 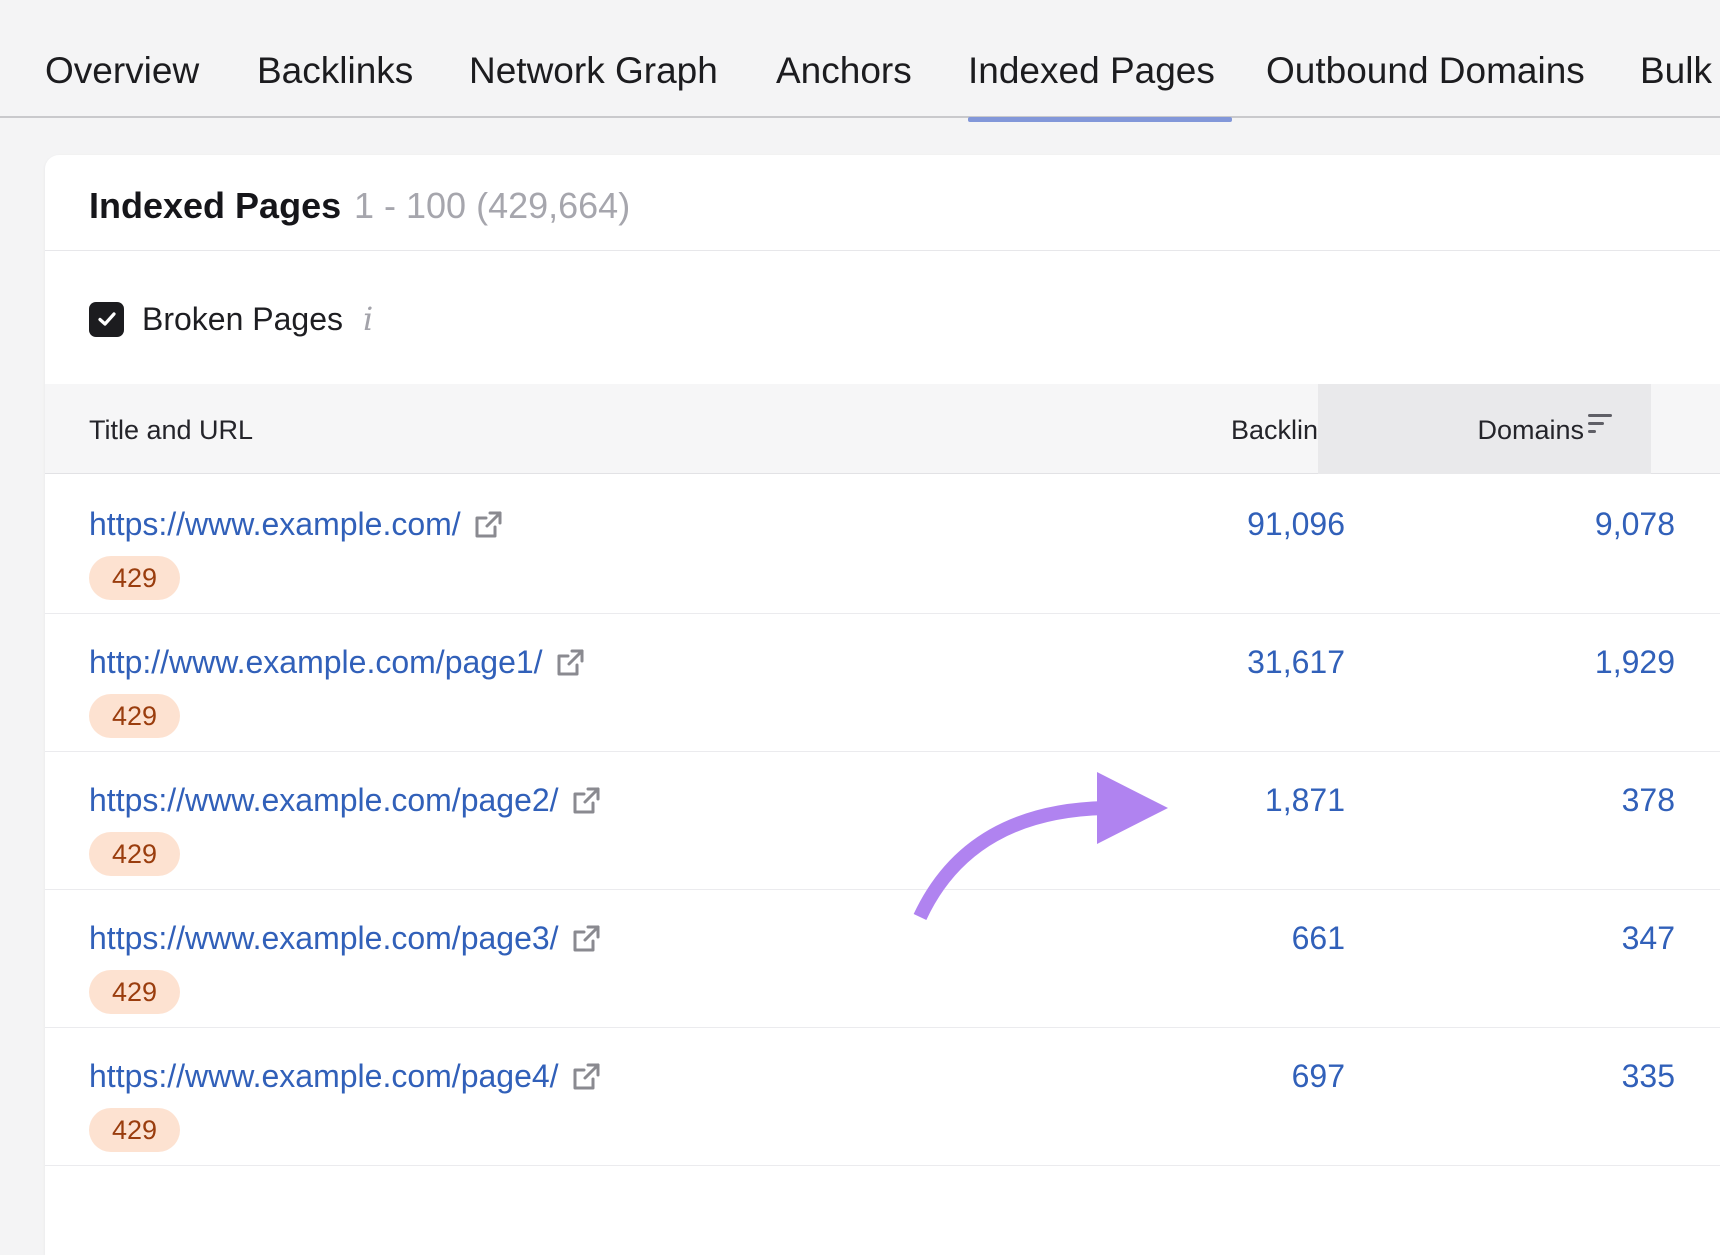 I want to click on broken-pages-checkbox, so click(x=106, y=319).